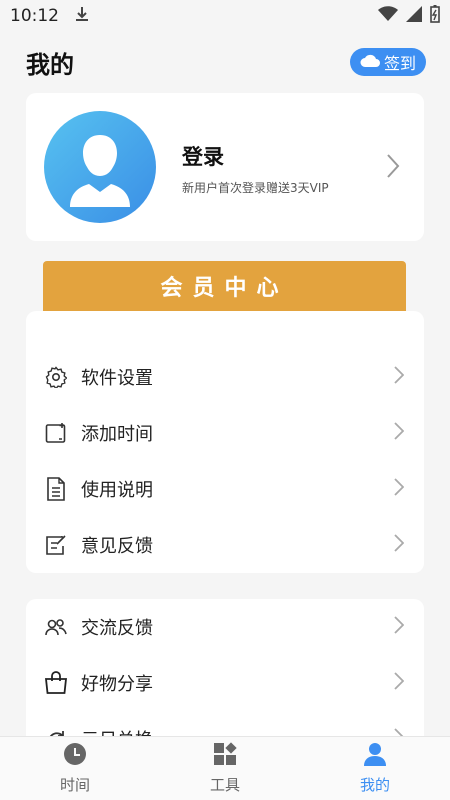  Describe the element at coordinates (225, 16) in the screenshot. I see `status-bar: 10:12` at that location.